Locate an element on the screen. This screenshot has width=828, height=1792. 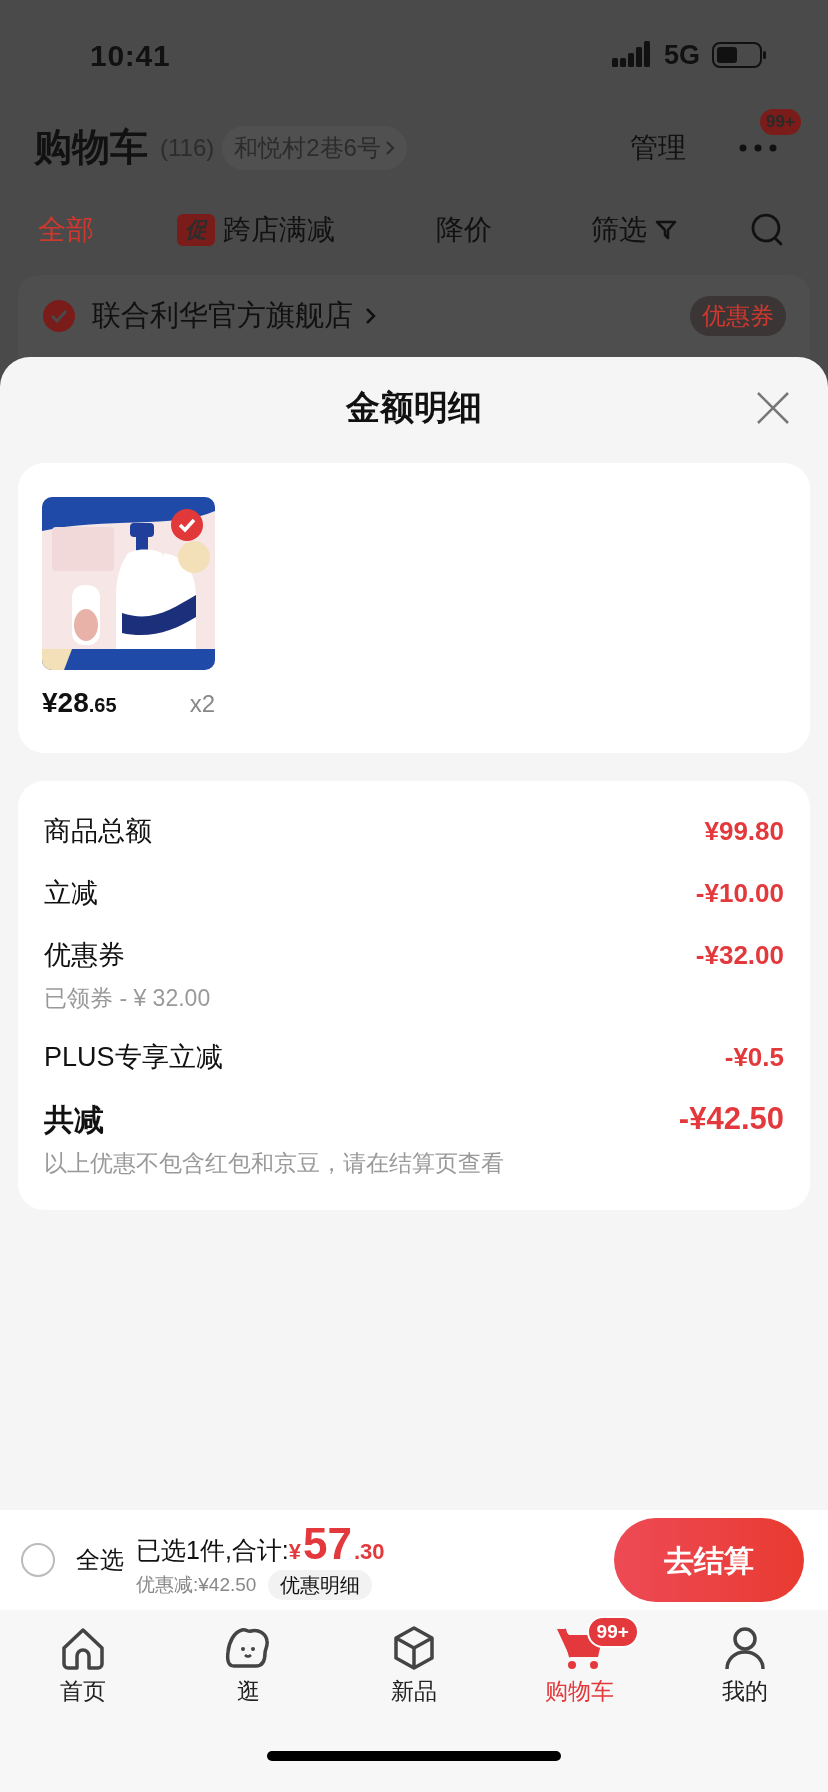
filter-tab: 促 跨店满减 is located at coordinates (307, 230).